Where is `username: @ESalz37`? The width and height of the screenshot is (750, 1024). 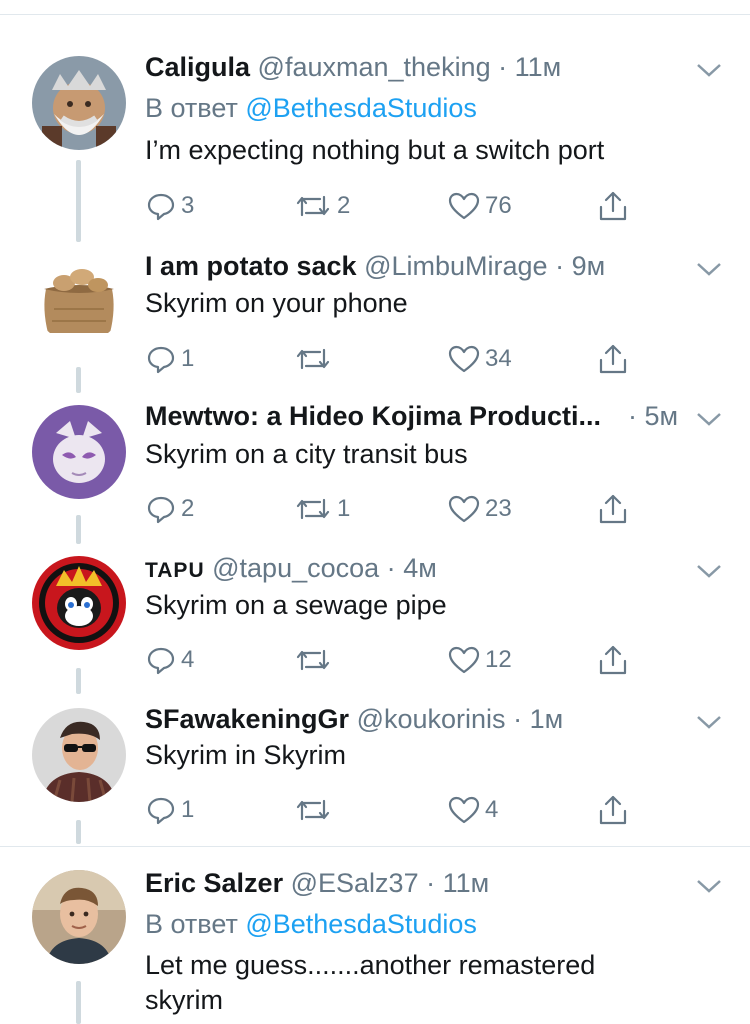
username: @ESalz37 is located at coordinates (355, 883).